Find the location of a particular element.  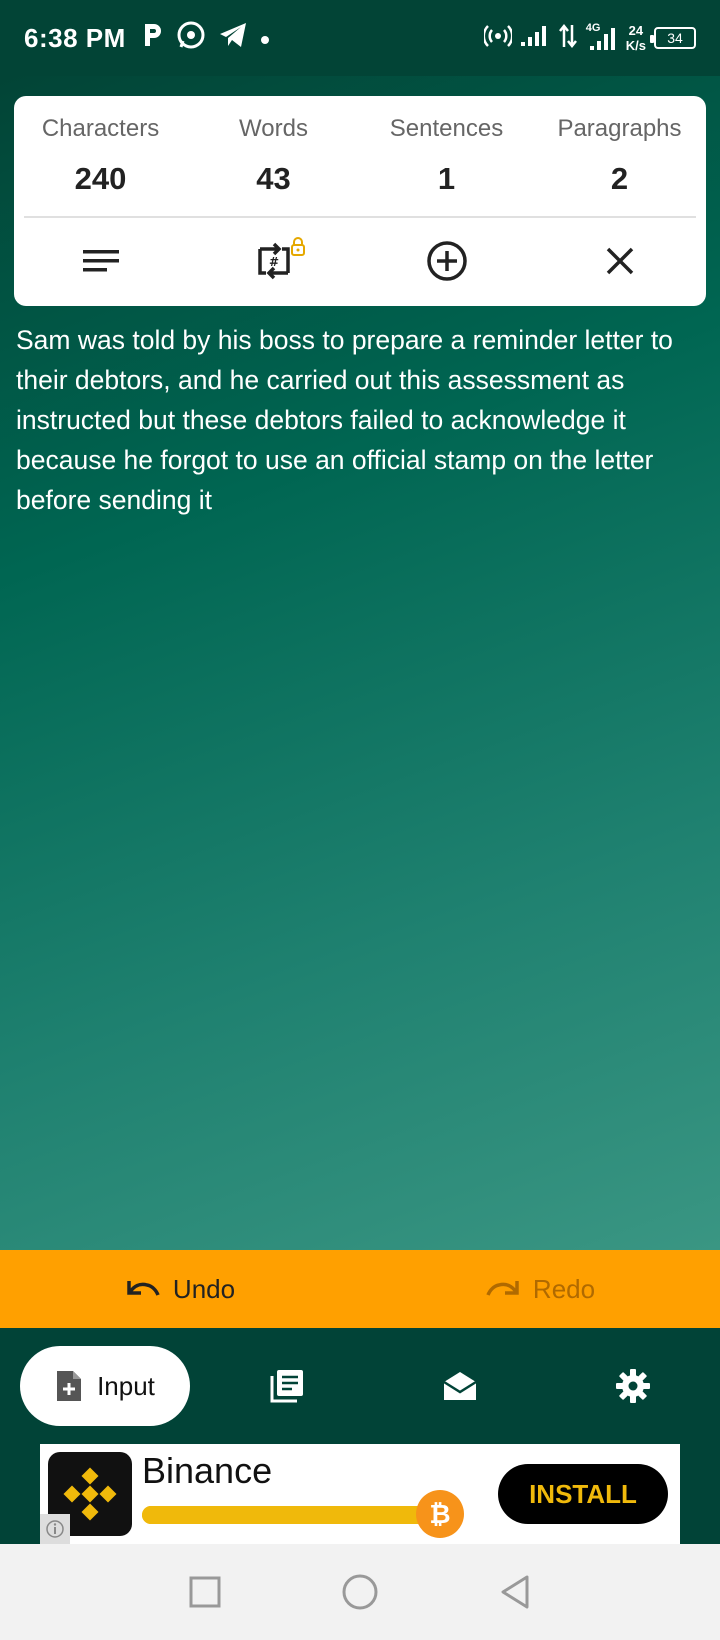

signal-icon is located at coordinates (535, 38).